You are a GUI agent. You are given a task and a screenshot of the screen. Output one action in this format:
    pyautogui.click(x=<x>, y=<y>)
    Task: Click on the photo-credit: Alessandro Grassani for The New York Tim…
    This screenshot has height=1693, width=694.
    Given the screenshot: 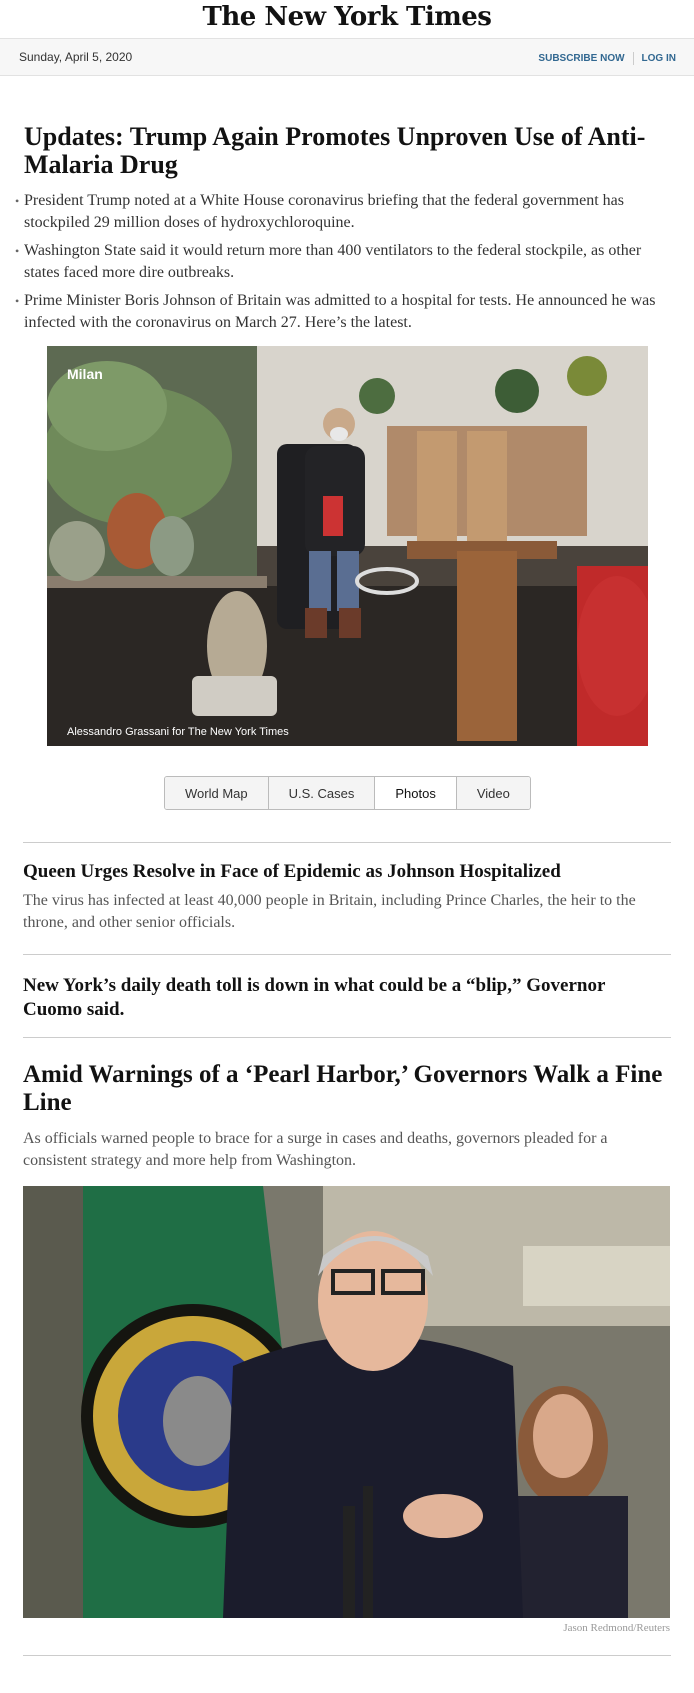 What is the action you would take?
    pyautogui.click(x=178, y=732)
    